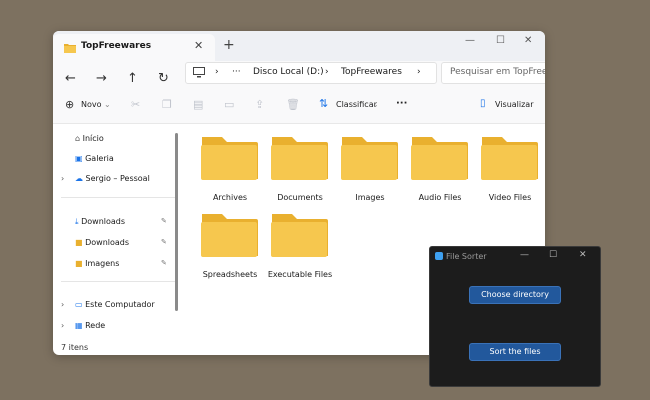  Describe the element at coordinates (259, 104) in the screenshot. I see `share-icon: ⇪` at that location.